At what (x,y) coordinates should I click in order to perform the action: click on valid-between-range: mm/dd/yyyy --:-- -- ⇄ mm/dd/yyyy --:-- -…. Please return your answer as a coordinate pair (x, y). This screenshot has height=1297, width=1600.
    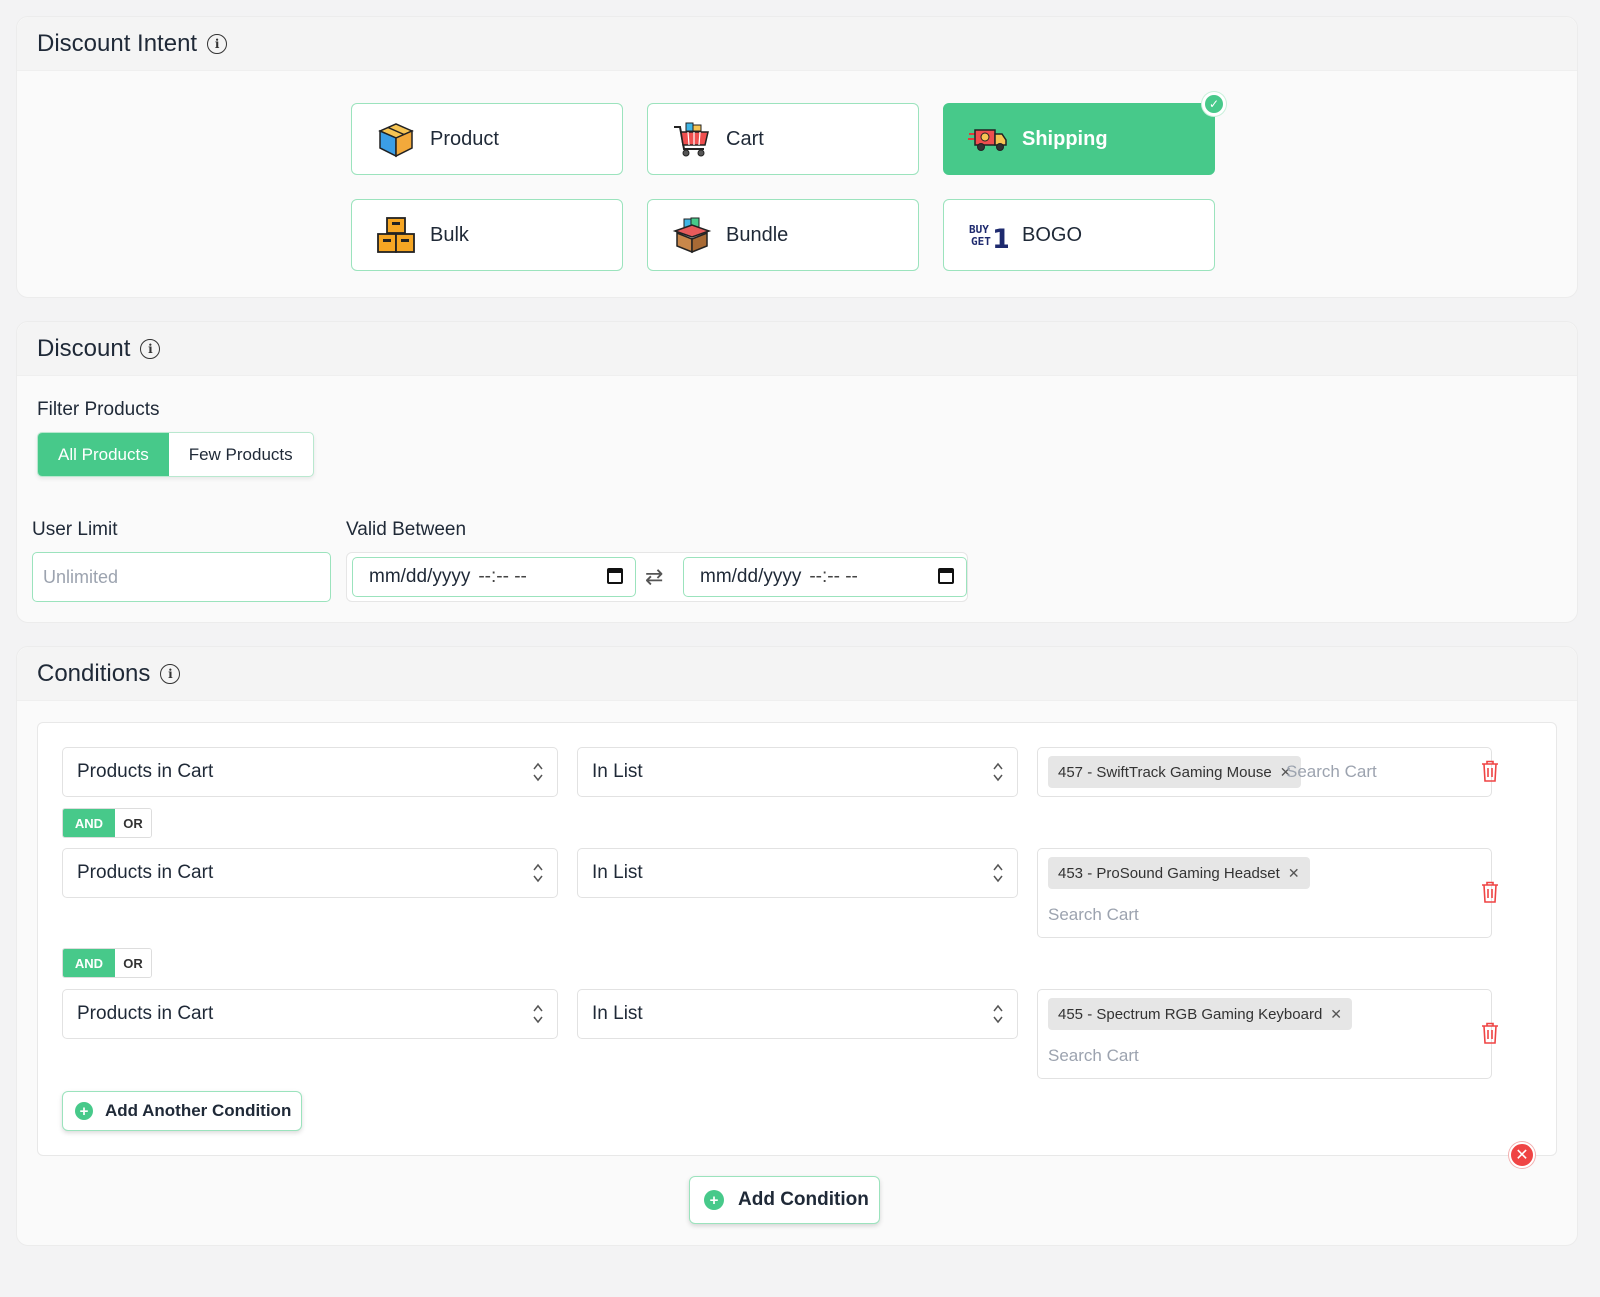
    Looking at the image, I should click on (657, 577).